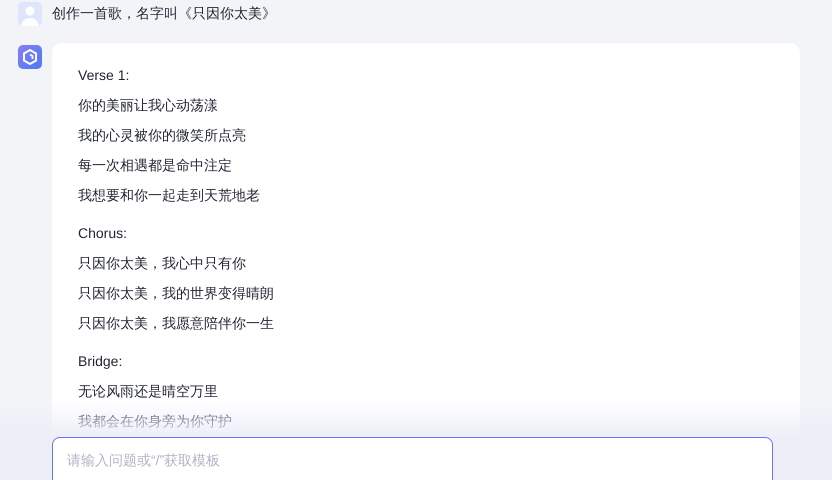  What do you see at coordinates (162, 263) in the screenshot?
I see `lyric-line: 只因你太美，我心中只有你` at bounding box center [162, 263].